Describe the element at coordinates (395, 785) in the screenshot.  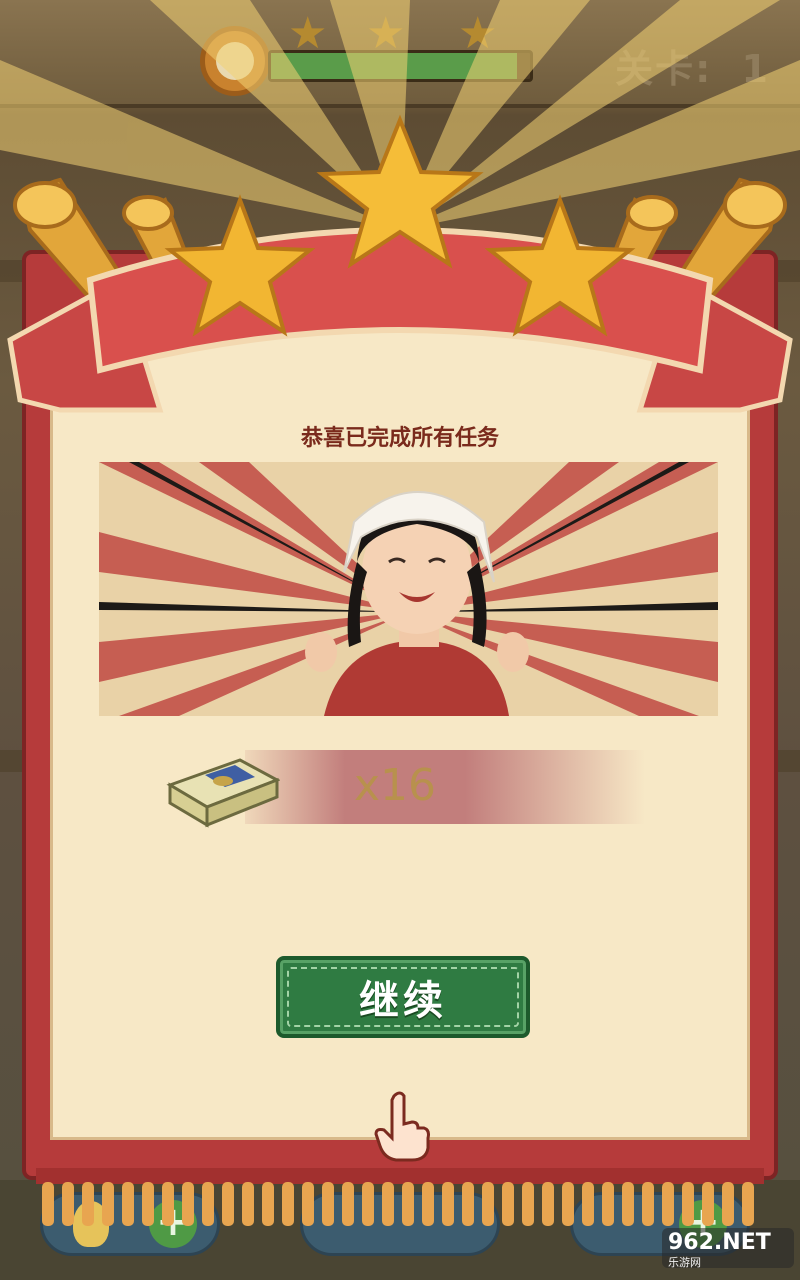
I see `reward-count: x16` at that location.